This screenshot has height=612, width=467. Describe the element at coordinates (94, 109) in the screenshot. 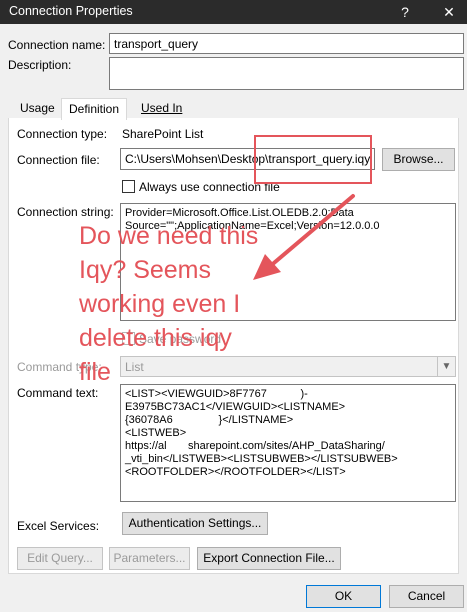

I see `tab-definition: Definition` at that location.